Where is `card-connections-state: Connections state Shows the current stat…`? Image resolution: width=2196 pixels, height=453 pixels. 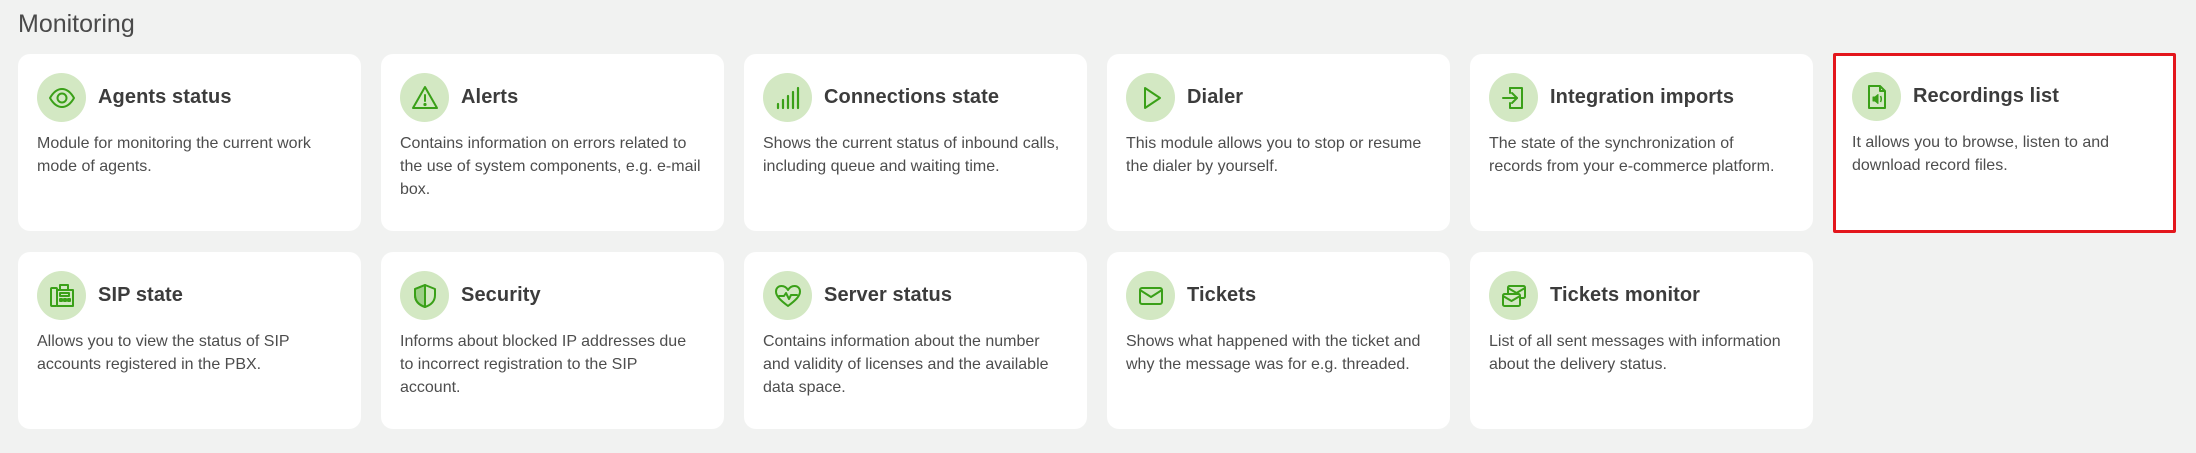 card-connections-state: Connections state Shows the current stat… is located at coordinates (915, 142).